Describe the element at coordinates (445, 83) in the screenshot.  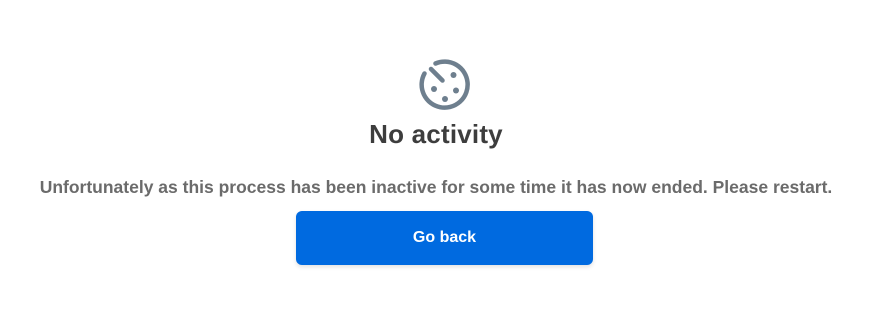
I see `timer-off-icon` at that location.